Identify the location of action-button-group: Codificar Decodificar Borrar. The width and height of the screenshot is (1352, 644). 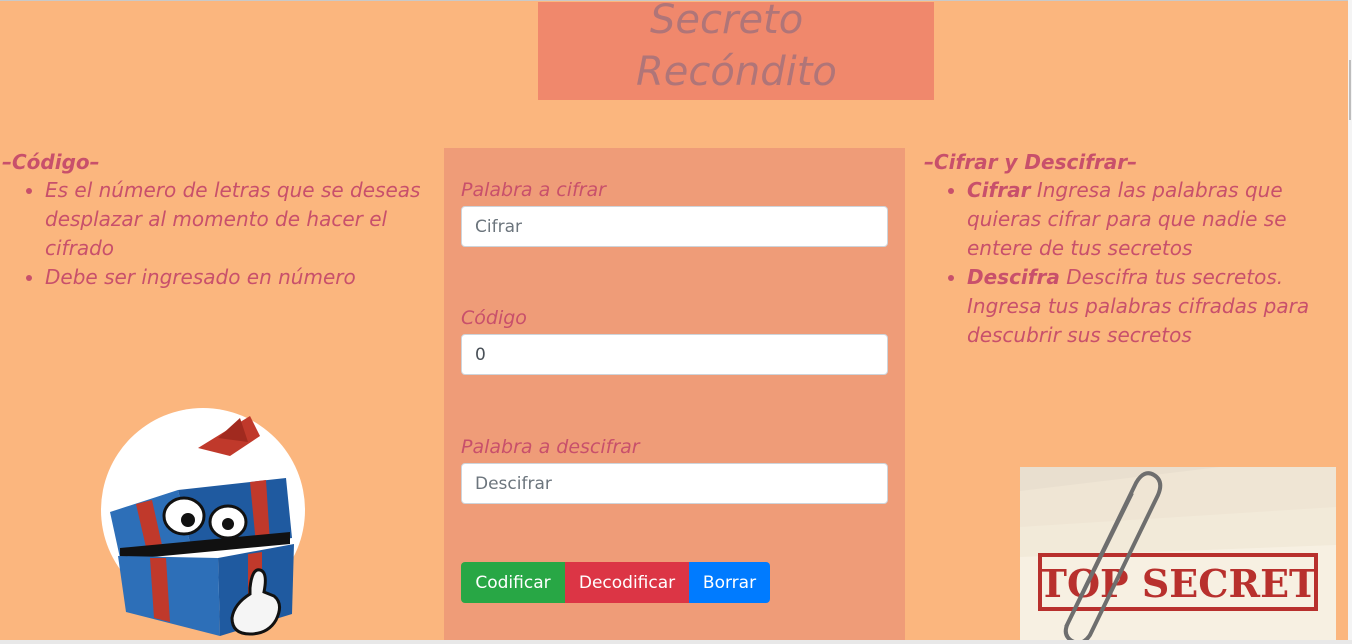
(615, 582).